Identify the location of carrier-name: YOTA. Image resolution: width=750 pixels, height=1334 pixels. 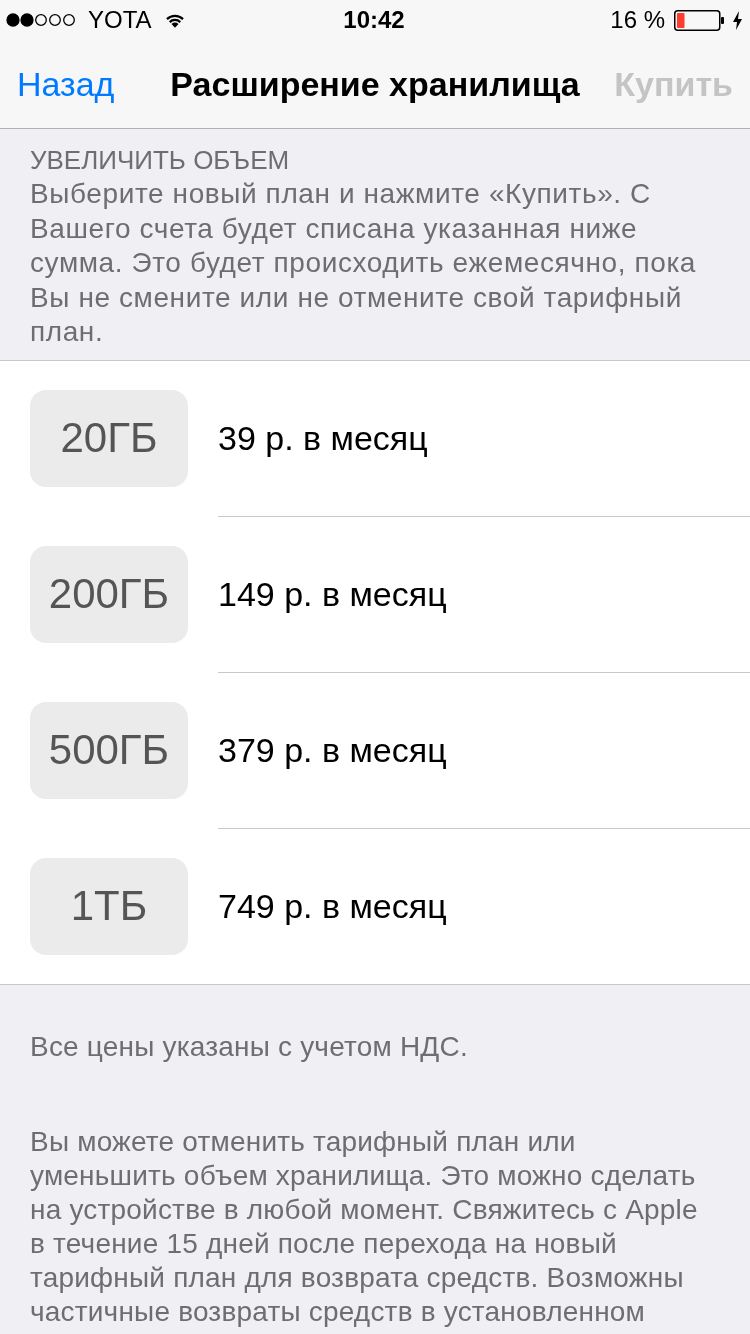
(120, 20).